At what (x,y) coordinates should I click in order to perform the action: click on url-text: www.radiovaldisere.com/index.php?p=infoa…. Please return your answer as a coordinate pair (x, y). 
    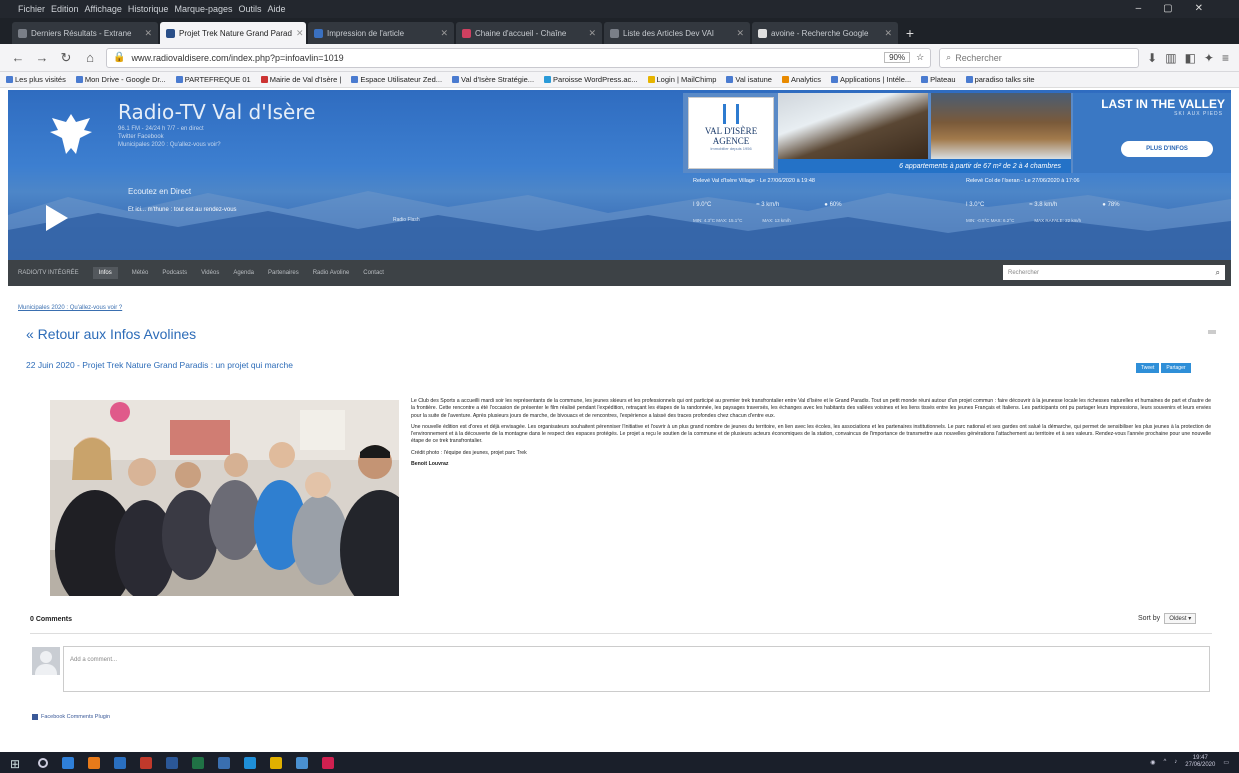
    Looking at the image, I should click on (237, 57).